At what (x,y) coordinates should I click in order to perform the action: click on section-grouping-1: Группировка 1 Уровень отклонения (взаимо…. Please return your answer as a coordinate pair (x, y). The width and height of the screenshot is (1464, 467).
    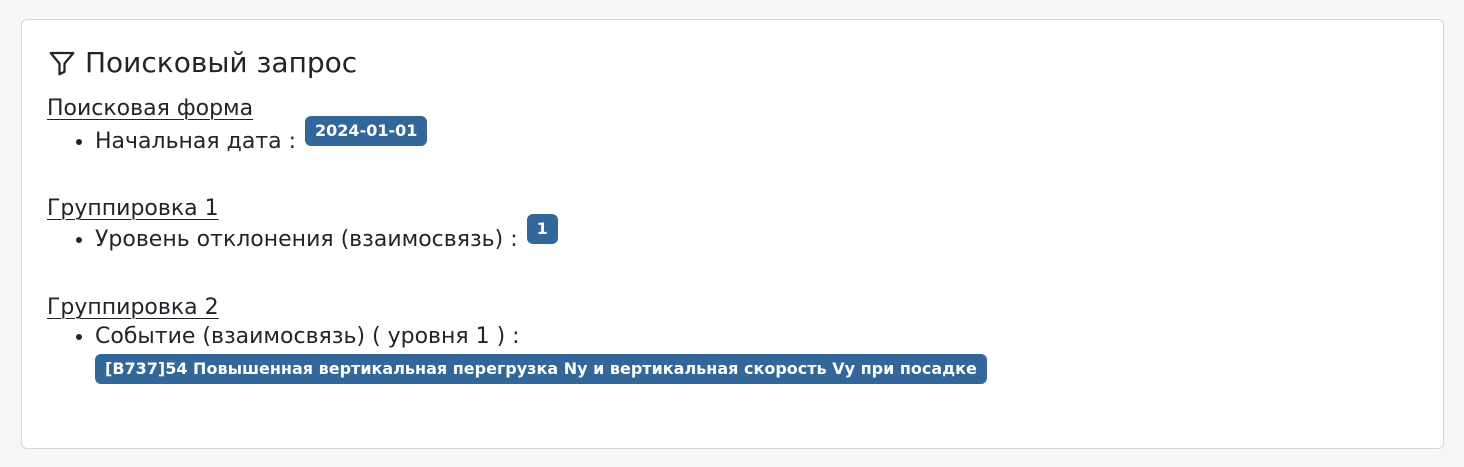
    Looking at the image, I should click on (302, 226).